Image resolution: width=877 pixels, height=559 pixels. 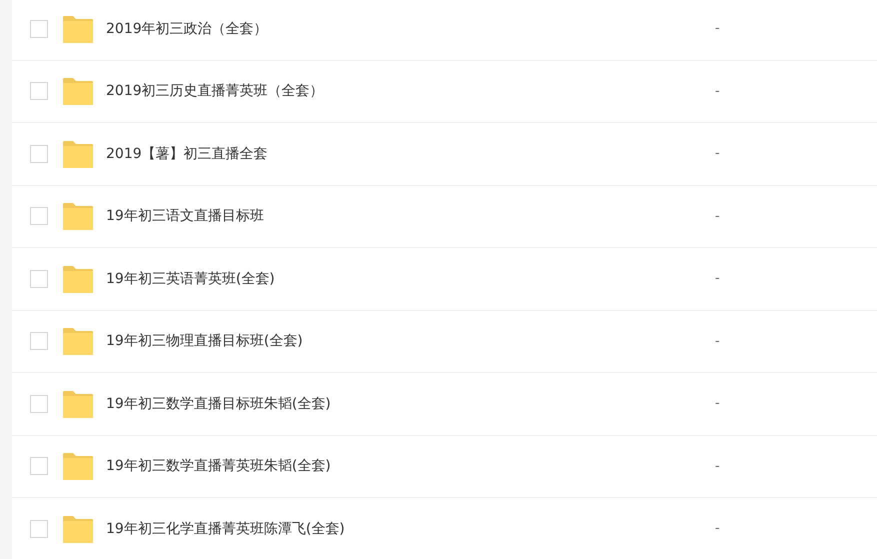 I want to click on folder-name: 19年初三化学直播菁英班陈潭飞(全套), so click(x=386, y=529).